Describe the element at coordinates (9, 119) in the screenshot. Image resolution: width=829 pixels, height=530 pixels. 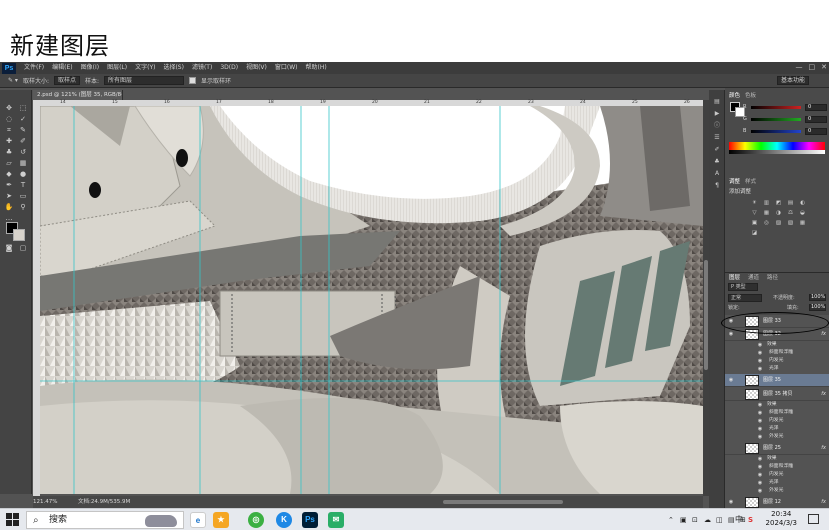
I see `lasso-tool-icon: ◌` at that location.